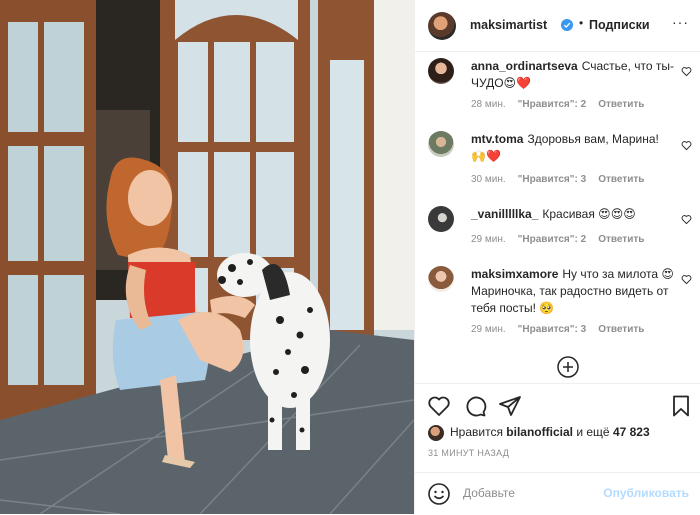 The width and height of the screenshot is (700, 515). I want to click on comment-time: 28 мин., so click(488, 104).